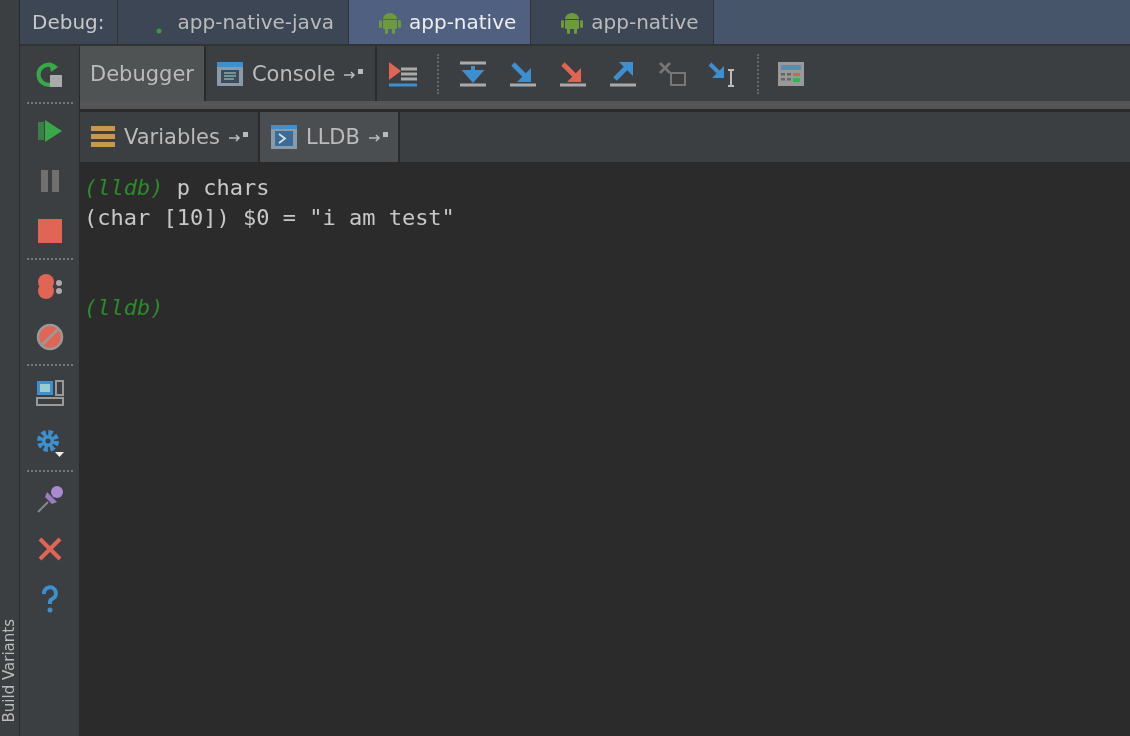 The width and height of the screenshot is (1130, 736). What do you see at coordinates (233, 22) in the screenshot?
I see `debug-session-tab: app-native-java` at bounding box center [233, 22].